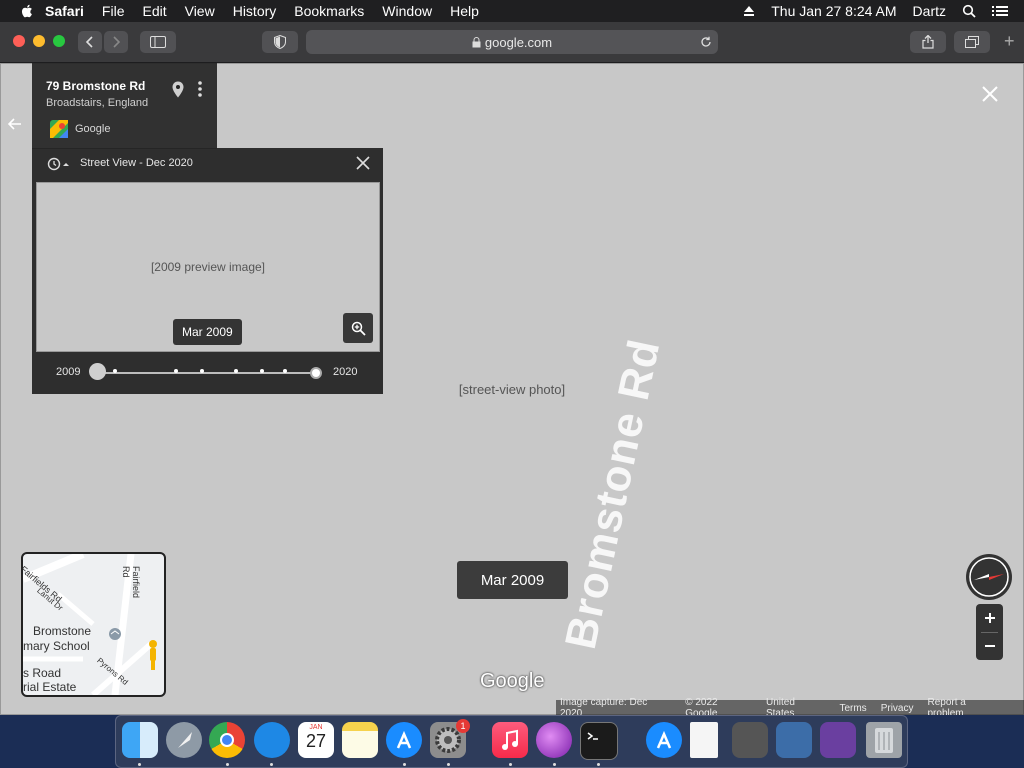 This screenshot has height=768, width=1024. I want to click on fullscreen-window-button, so click(59, 41).